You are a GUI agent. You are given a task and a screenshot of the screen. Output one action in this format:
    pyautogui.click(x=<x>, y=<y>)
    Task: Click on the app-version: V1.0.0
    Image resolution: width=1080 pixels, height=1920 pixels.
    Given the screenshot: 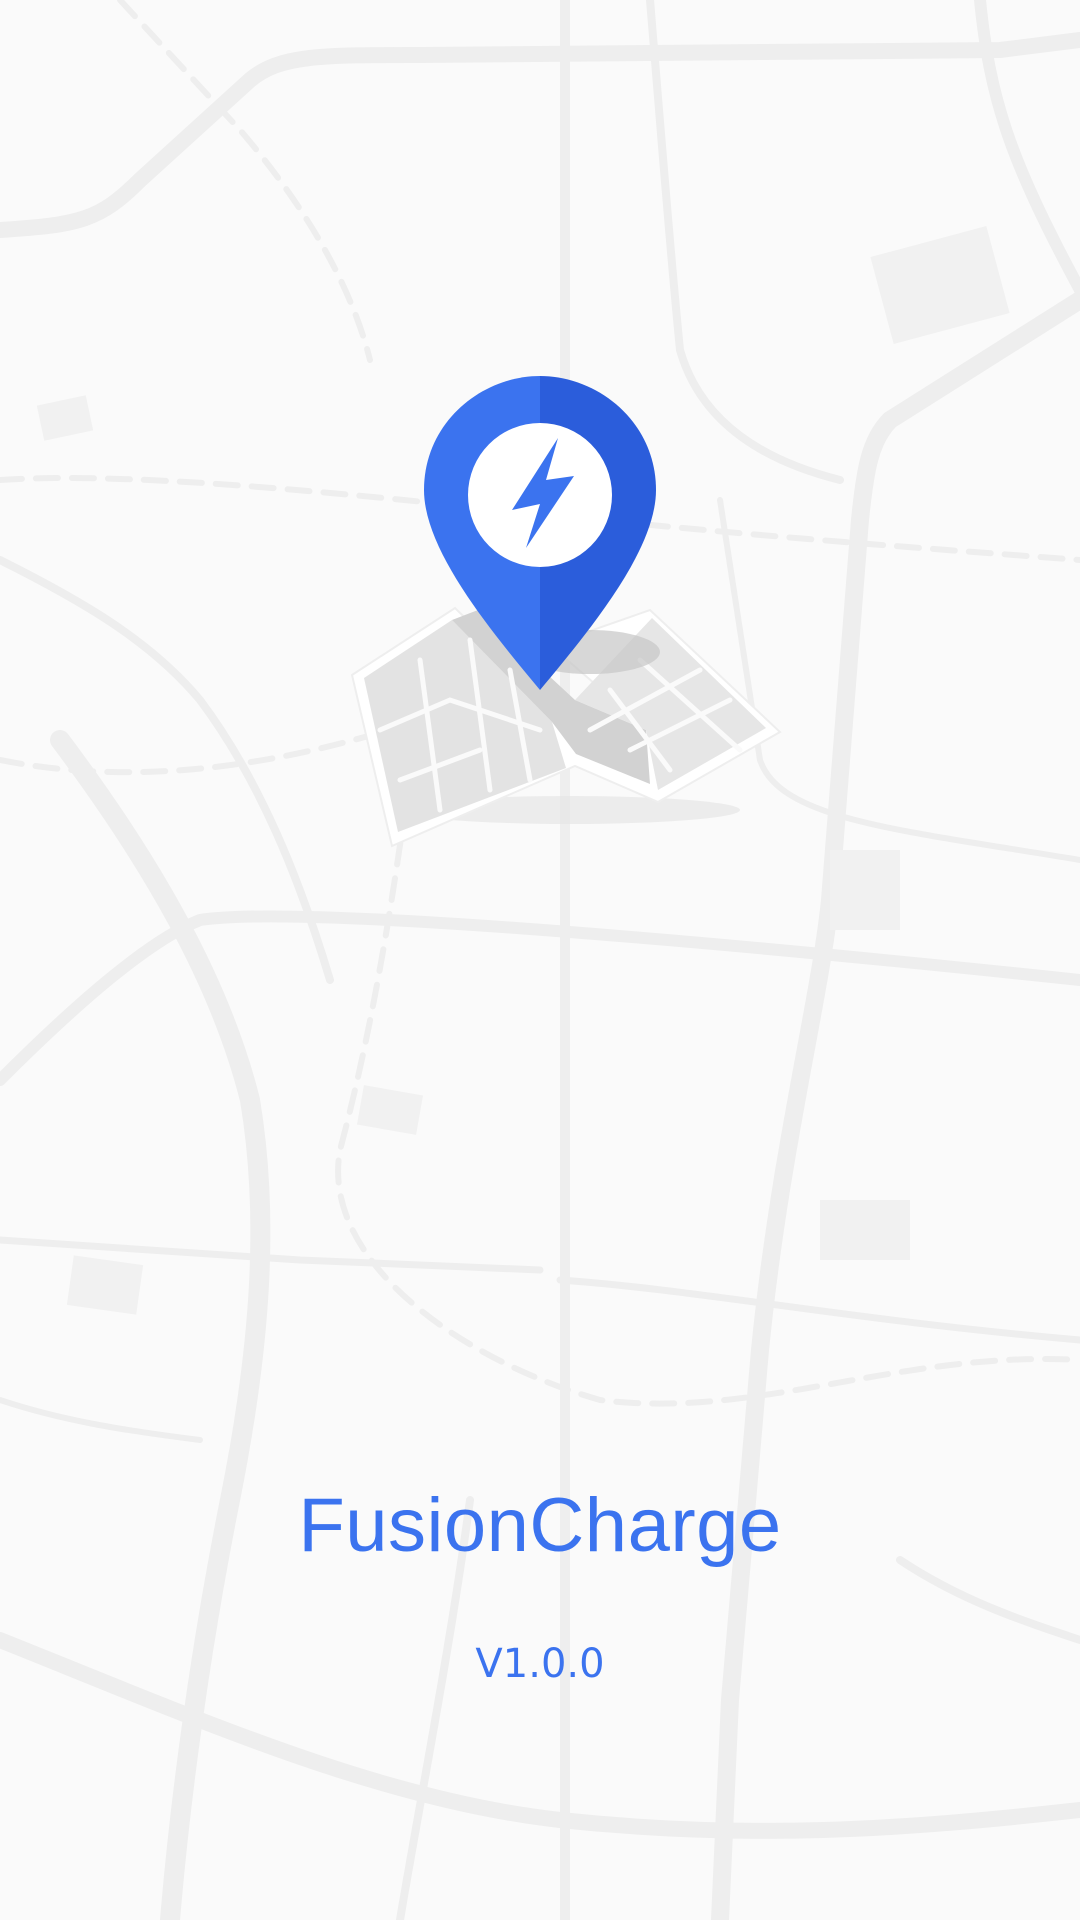 What is the action you would take?
    pyautogui.click(x=540, y=1664)
    